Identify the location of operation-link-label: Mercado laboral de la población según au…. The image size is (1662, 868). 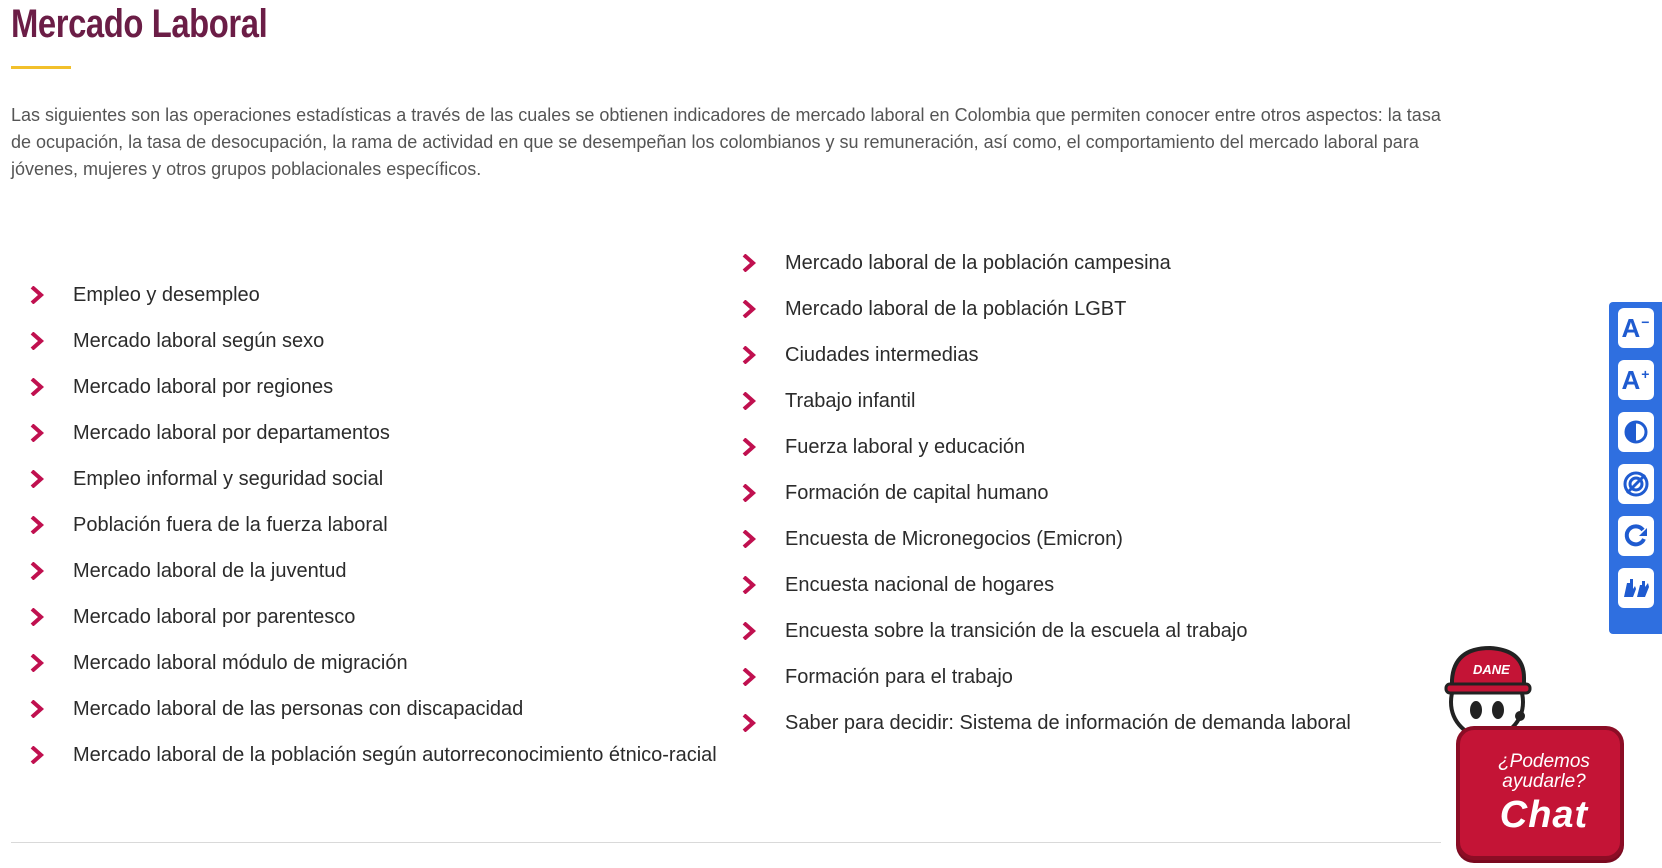
(395, 754).